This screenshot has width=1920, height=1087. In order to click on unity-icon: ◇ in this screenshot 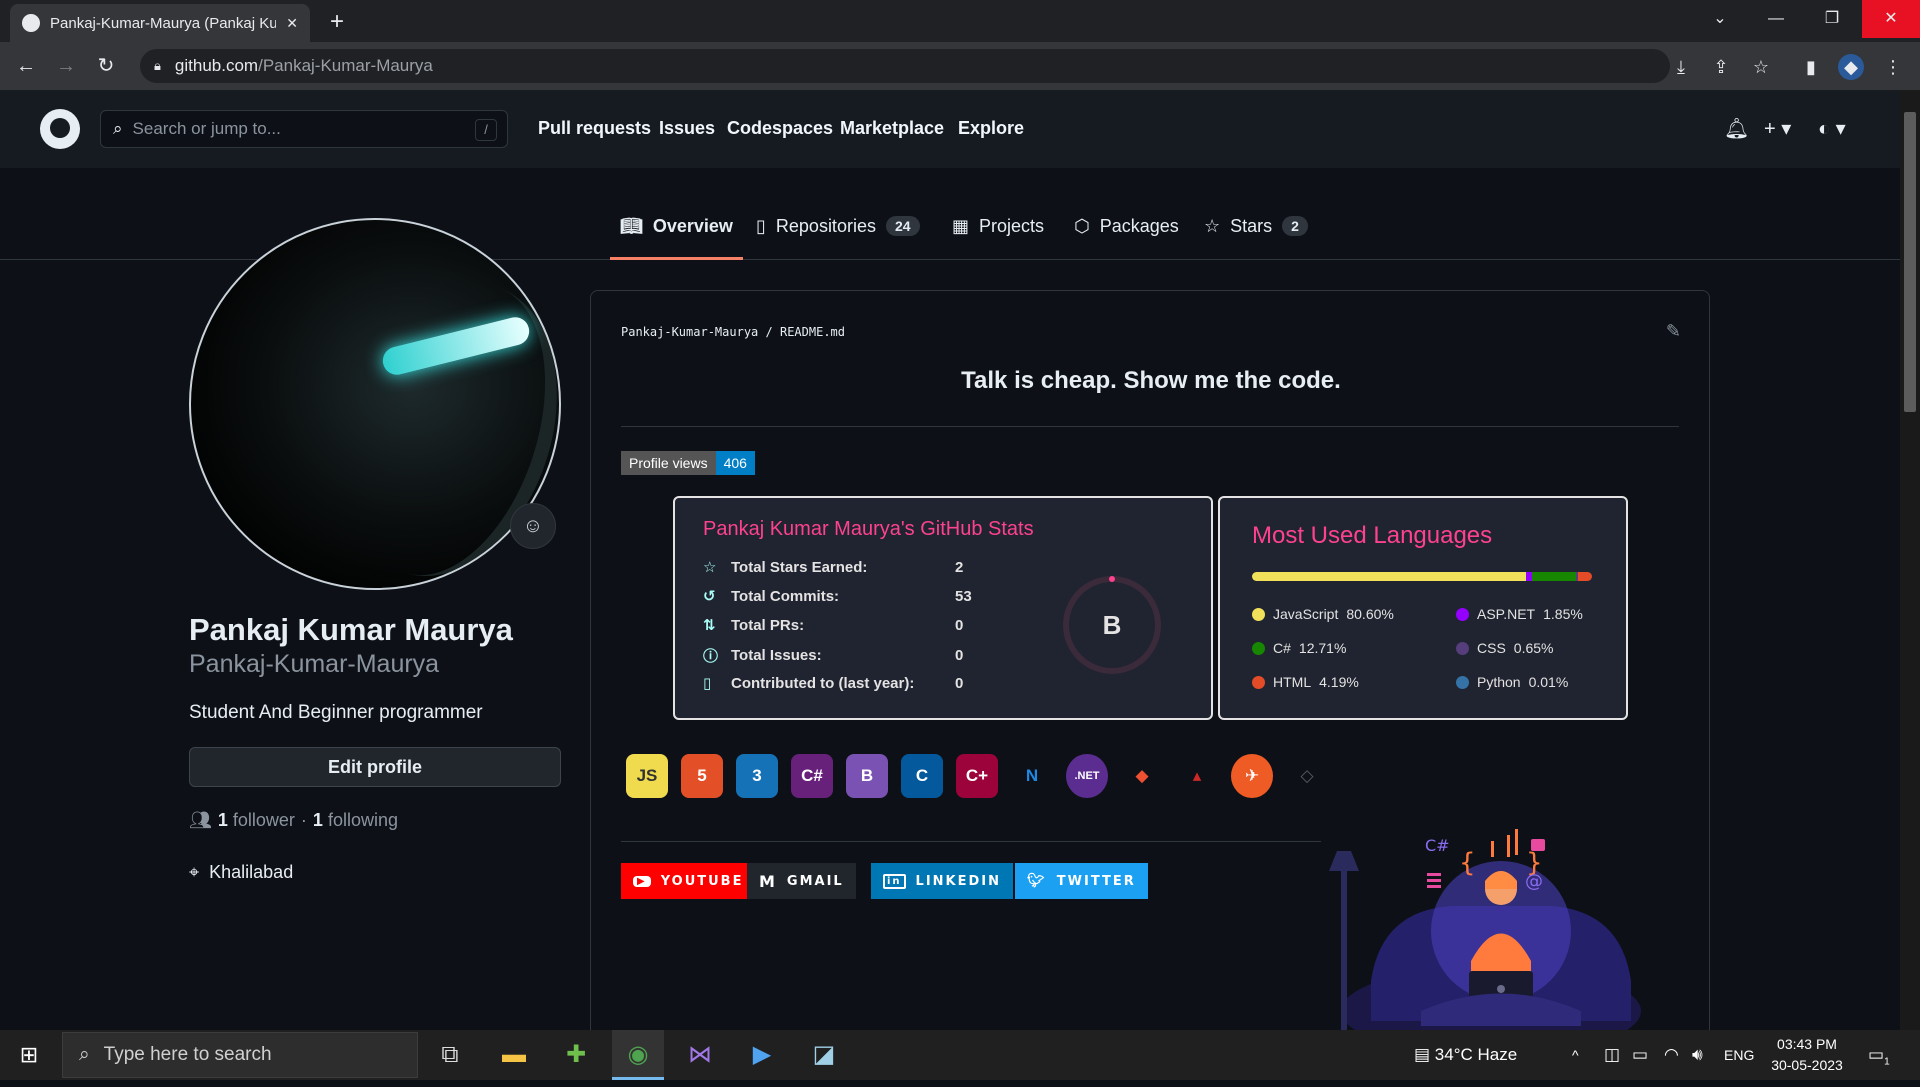, I will do `click(1307, 776)`.